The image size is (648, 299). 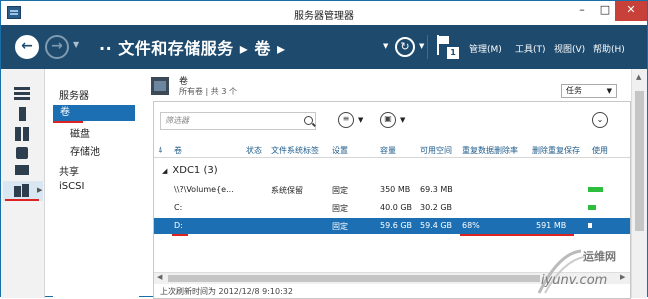 I want to click on cell-capacity: 40.0 GB, so click(x=396, y=207).